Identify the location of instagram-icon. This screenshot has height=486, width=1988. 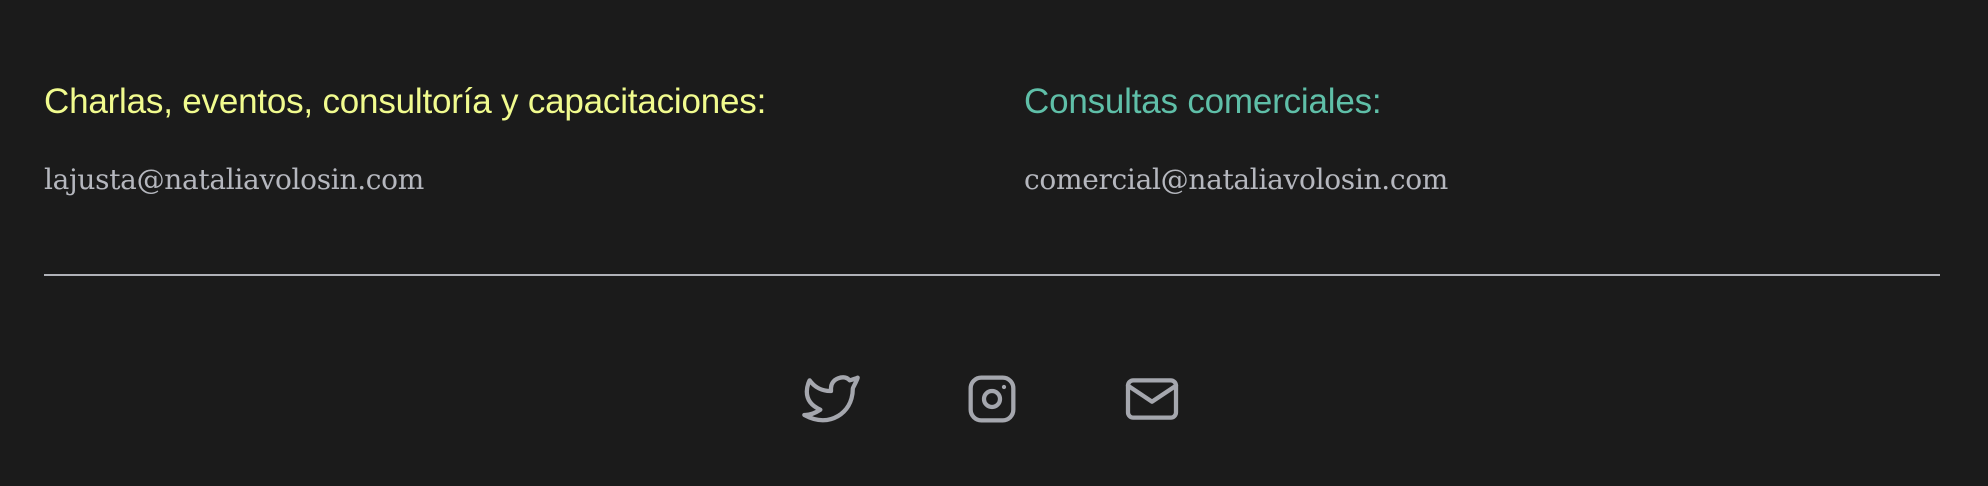
(992, 399).